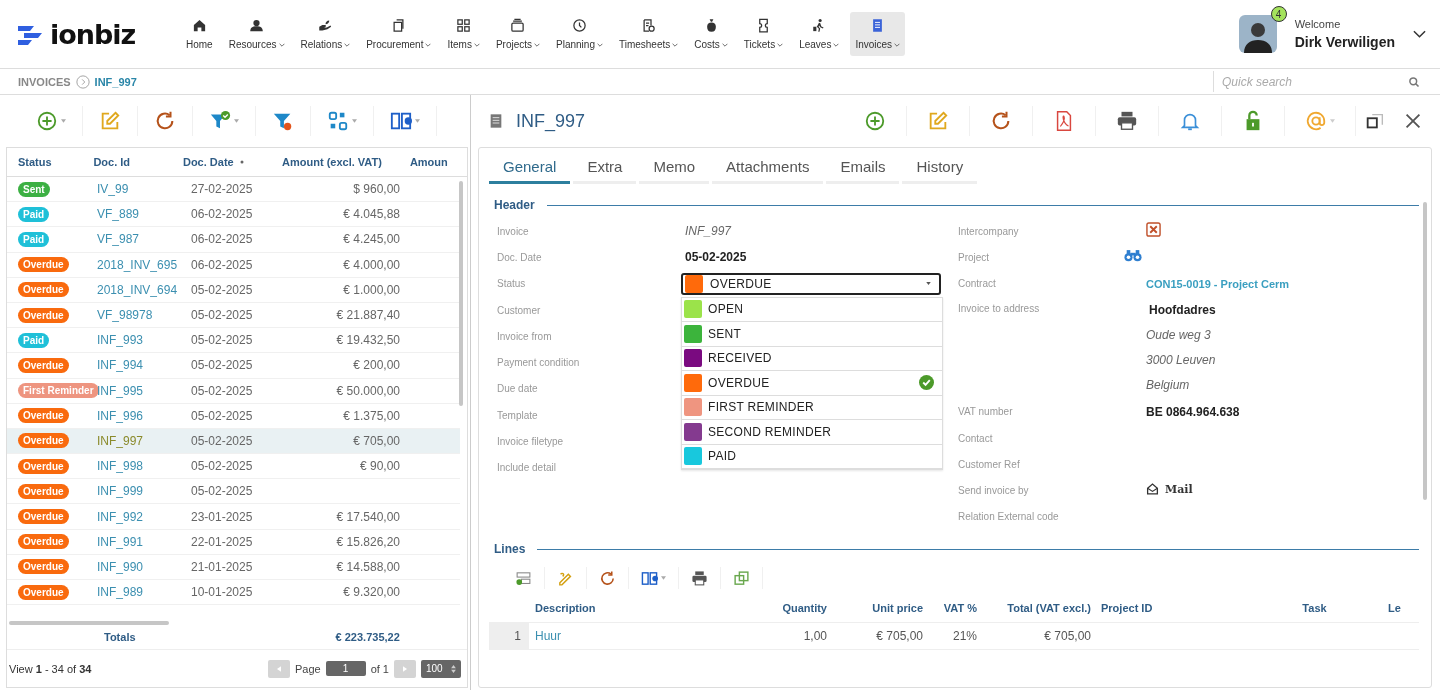 Image resolution: width=1440 pixels, height=690 pixels. What do you see at coordinates (530, 169) in the screenshot?
I see `tab: General` at bounding box center [530, 169].